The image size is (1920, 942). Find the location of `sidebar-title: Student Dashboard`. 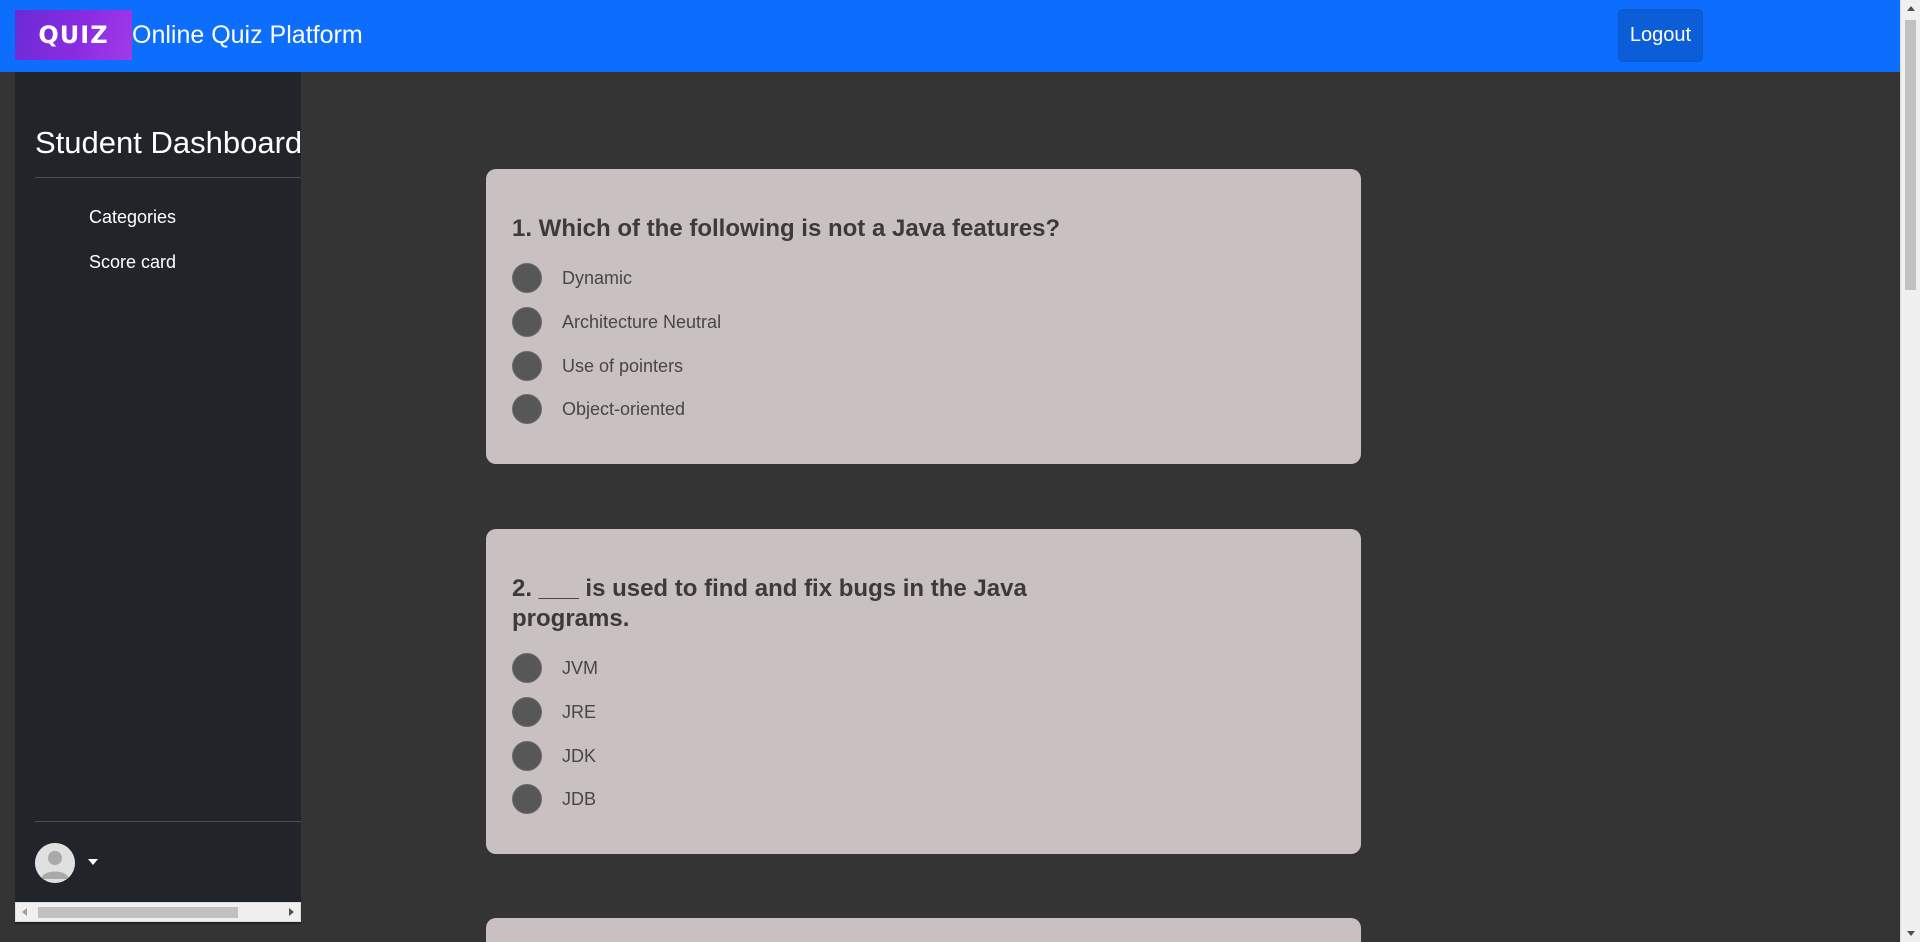

sidebar-title: Student Dashboard is located at coordinates (168, 143).